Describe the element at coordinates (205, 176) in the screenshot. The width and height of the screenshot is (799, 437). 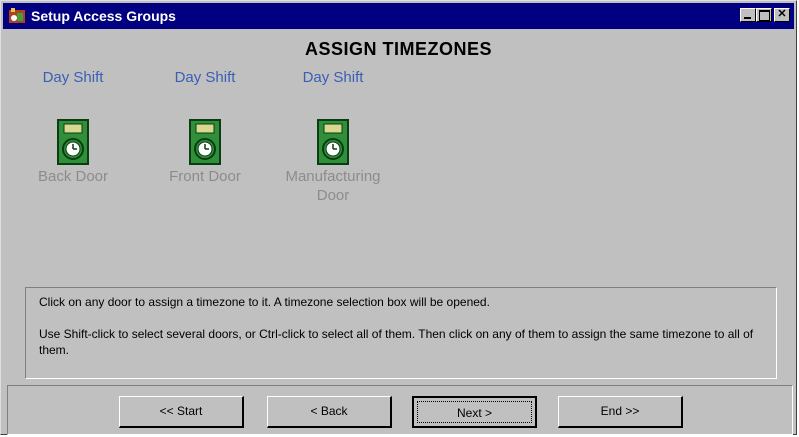
I see `door-name-label: Front Door` at that location.